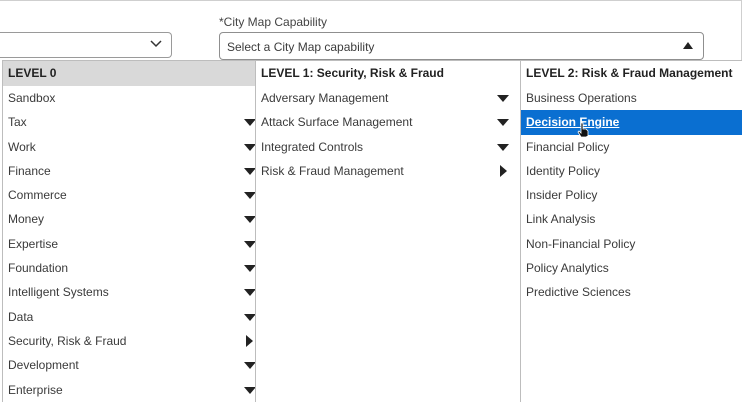  Describe the element at coordinates (32, 98) in the screenshot. I see `item-label: Sandbox` at that location.